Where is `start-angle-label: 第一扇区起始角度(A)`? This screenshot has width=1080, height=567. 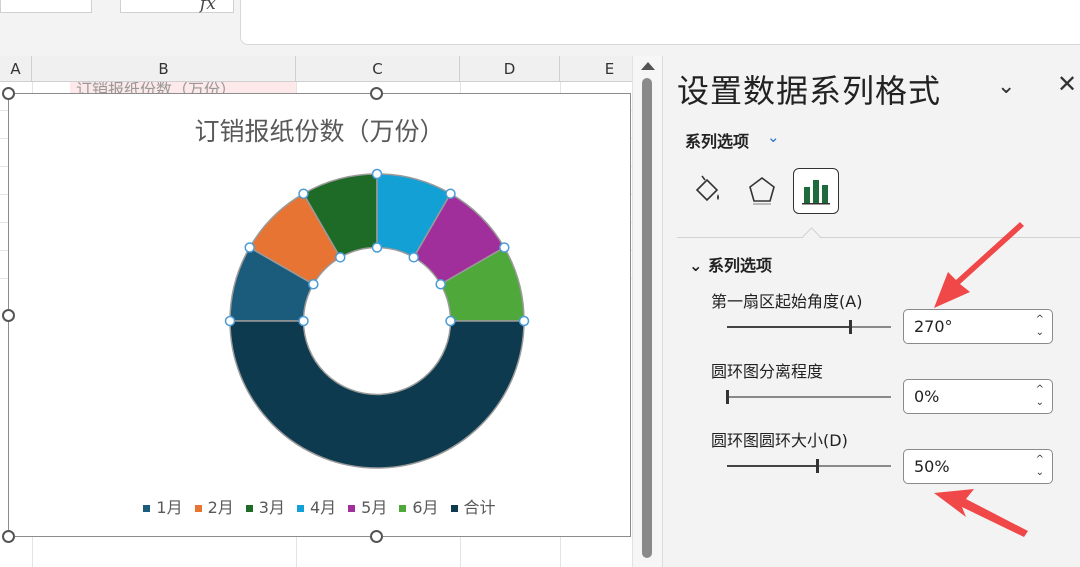 start-angle-label: 第一扇区起始角度(A) is located at coordinates (787, 301).